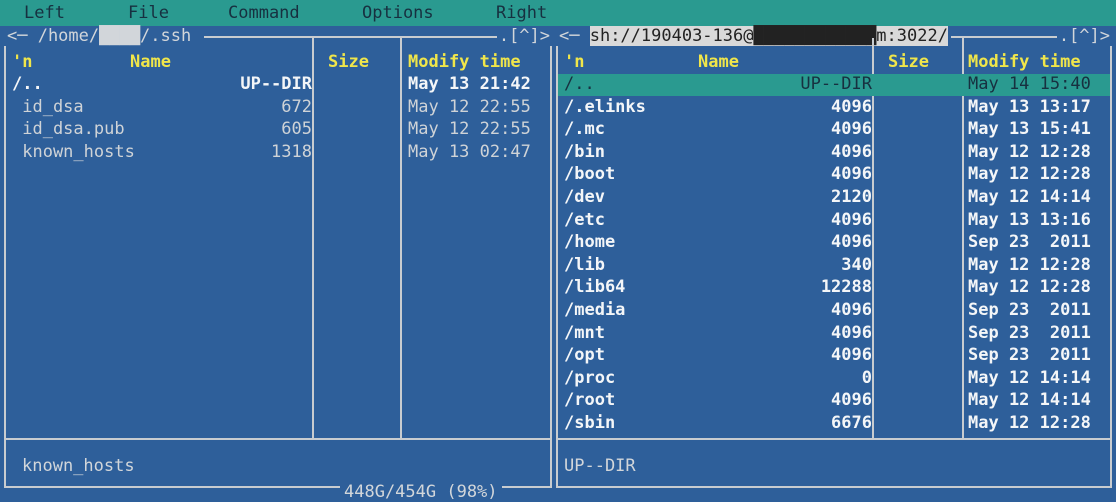 The image size is (1116, 502). I want to click on left-file-row: /.. UP--DIR May 13 21:42, so click(278, 85).